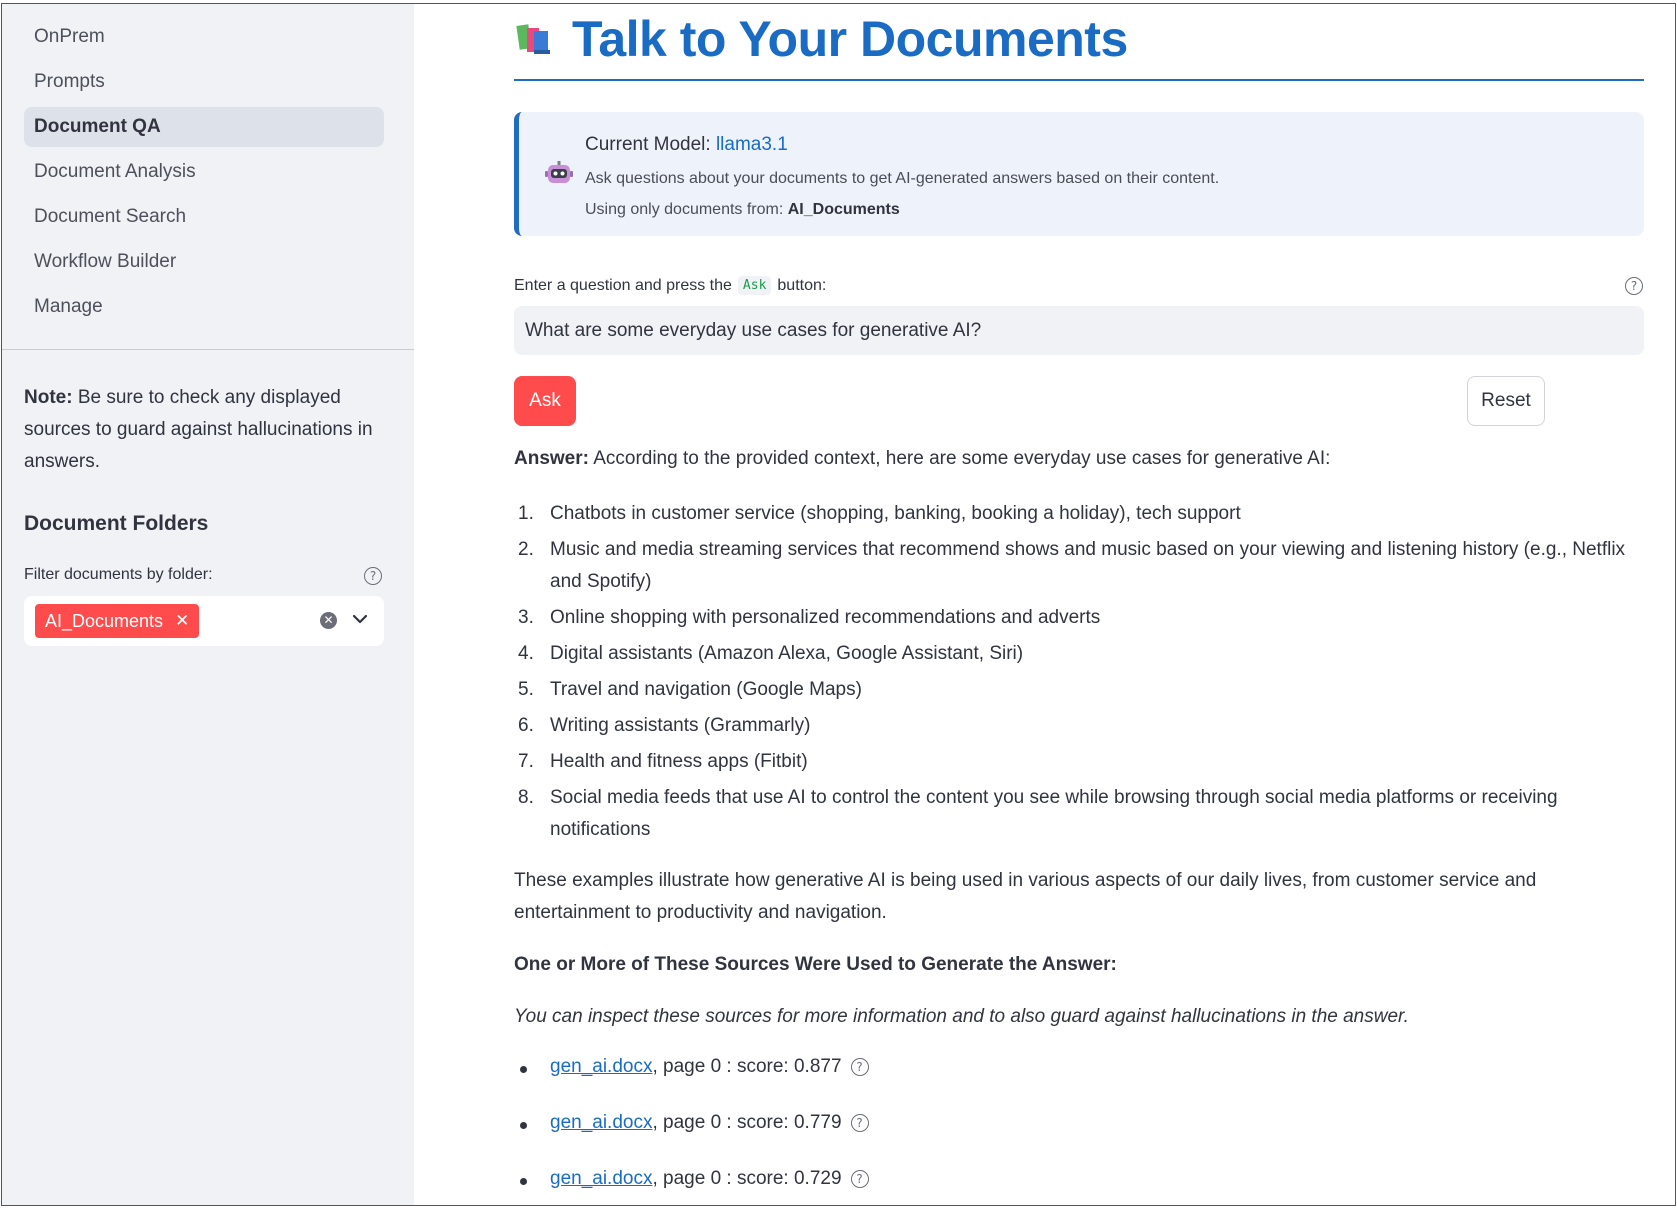 Image resolution: width=1677 pixels, height=1208 pixels. What do you see at coordinates (204, 172) in the screenshot?
I see `sidebar-item-document-analysis: Document Analysis` at bounding box center [204, 172].